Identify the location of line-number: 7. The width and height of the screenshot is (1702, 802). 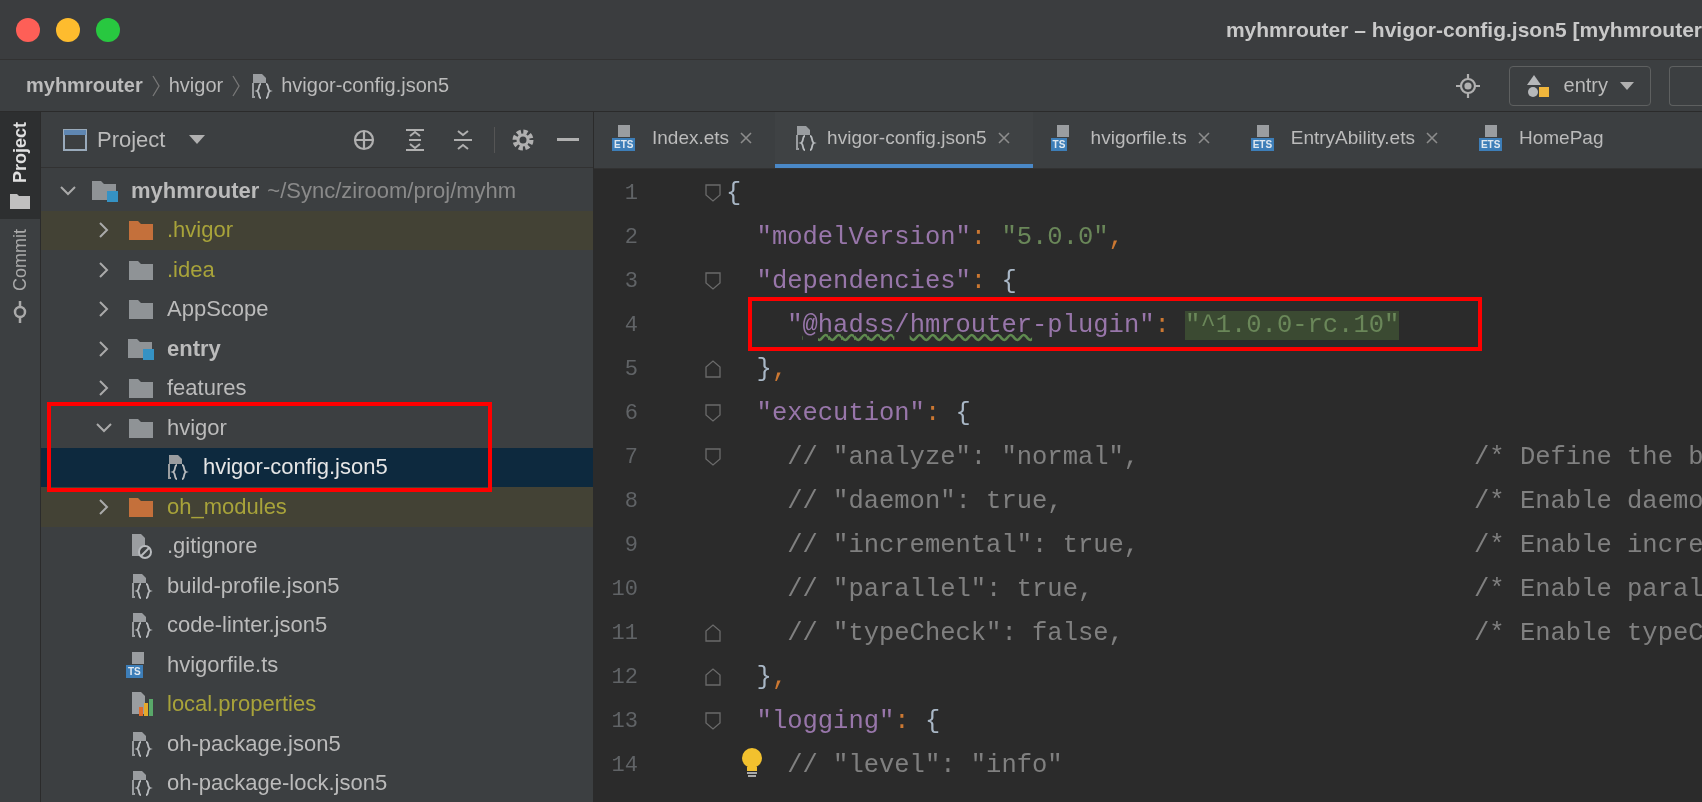
(630, 457).